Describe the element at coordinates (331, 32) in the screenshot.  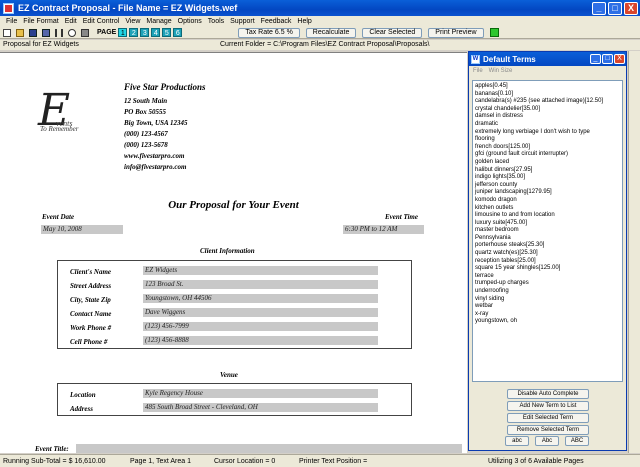
I see `recalculate-button: Recalculate` at that location.